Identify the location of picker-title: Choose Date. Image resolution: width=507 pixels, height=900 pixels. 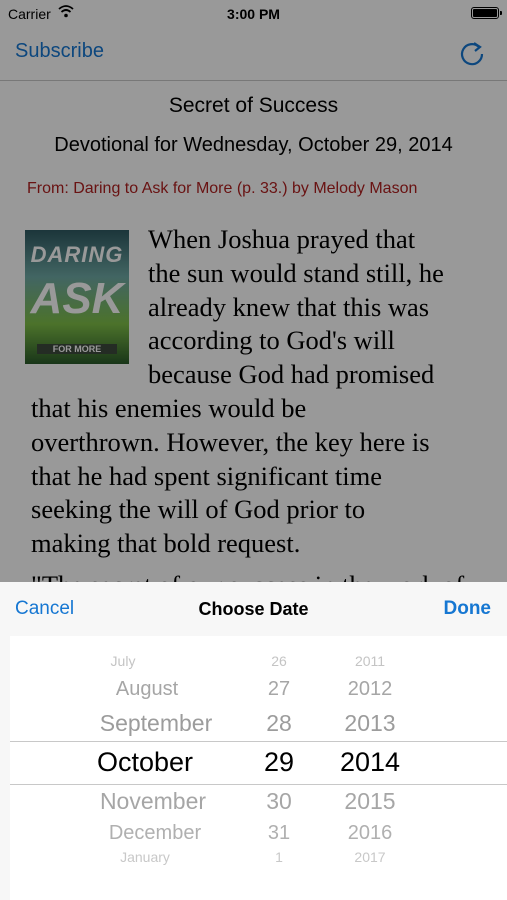
(253, 609).